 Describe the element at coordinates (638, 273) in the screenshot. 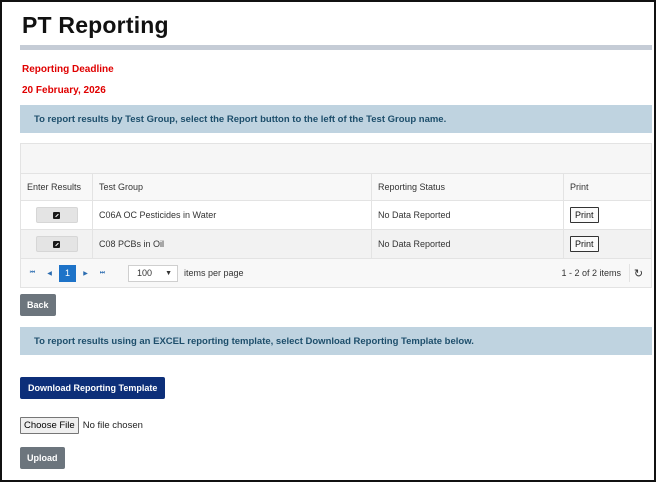

I see `refresh-icon: ↻` at that location.